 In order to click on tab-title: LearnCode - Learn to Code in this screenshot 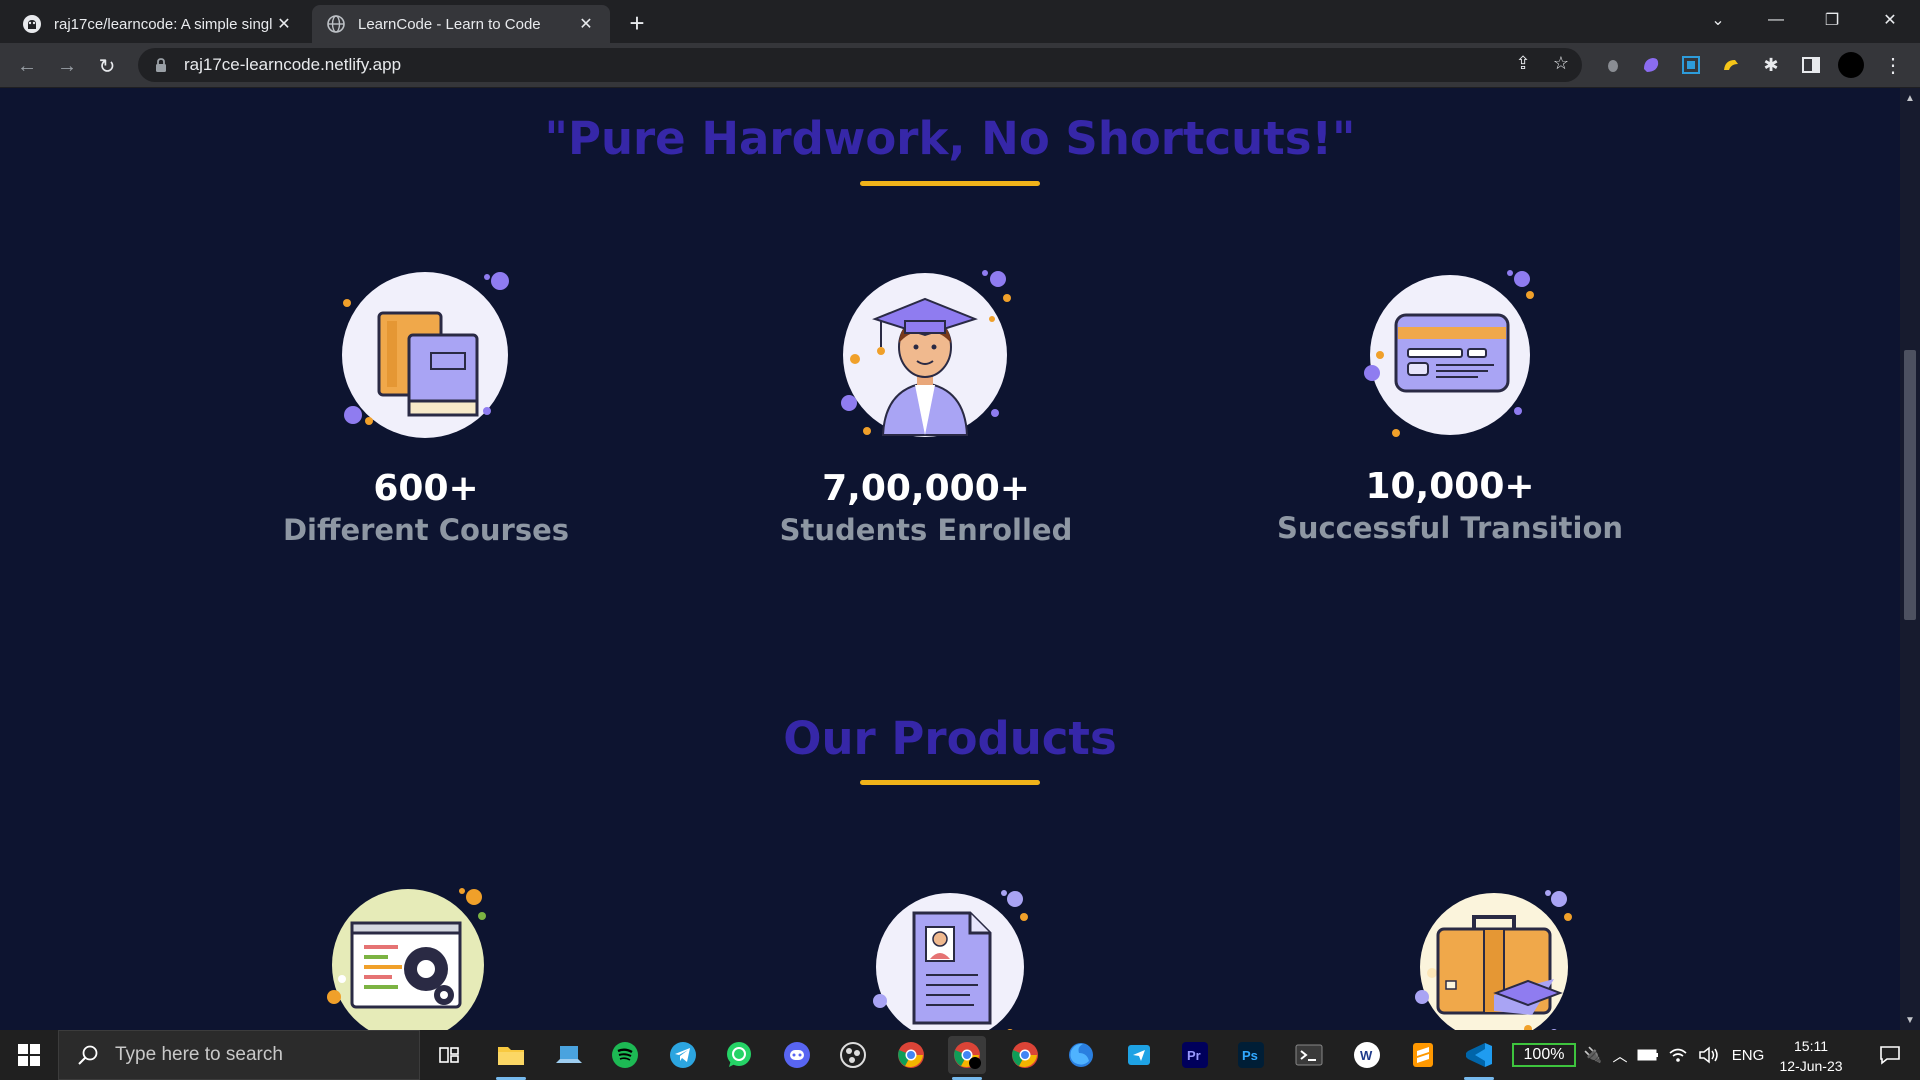, I will do `click(449, 24)`.